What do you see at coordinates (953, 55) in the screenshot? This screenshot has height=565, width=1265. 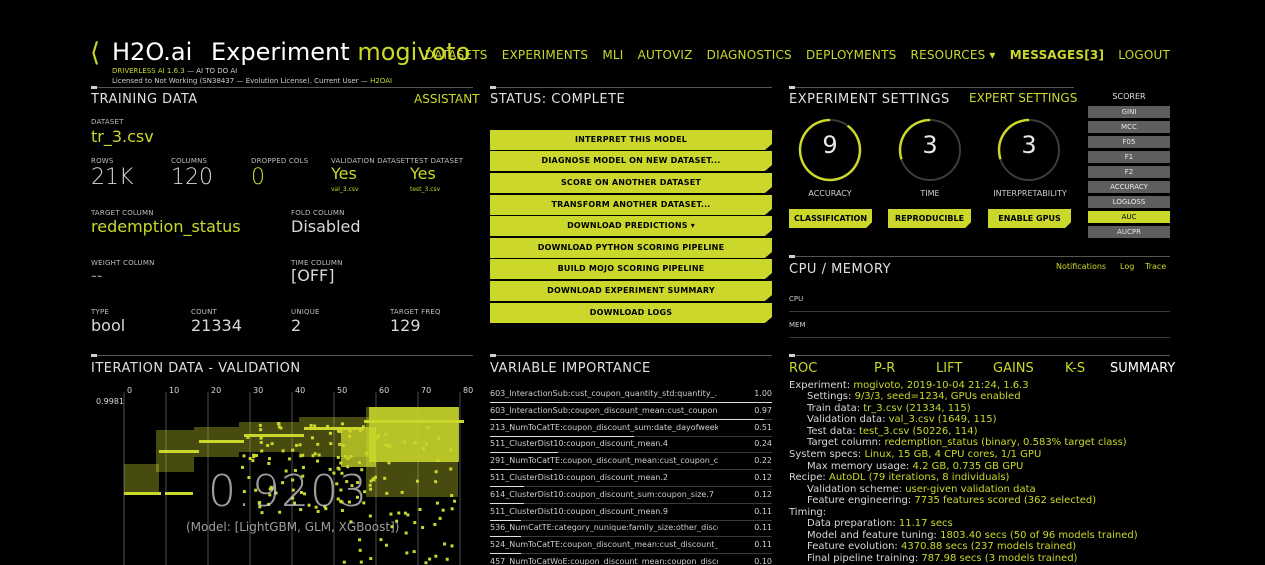 I see `nav-resources: RESOURCES ▾` at bounding box center [953, 55].